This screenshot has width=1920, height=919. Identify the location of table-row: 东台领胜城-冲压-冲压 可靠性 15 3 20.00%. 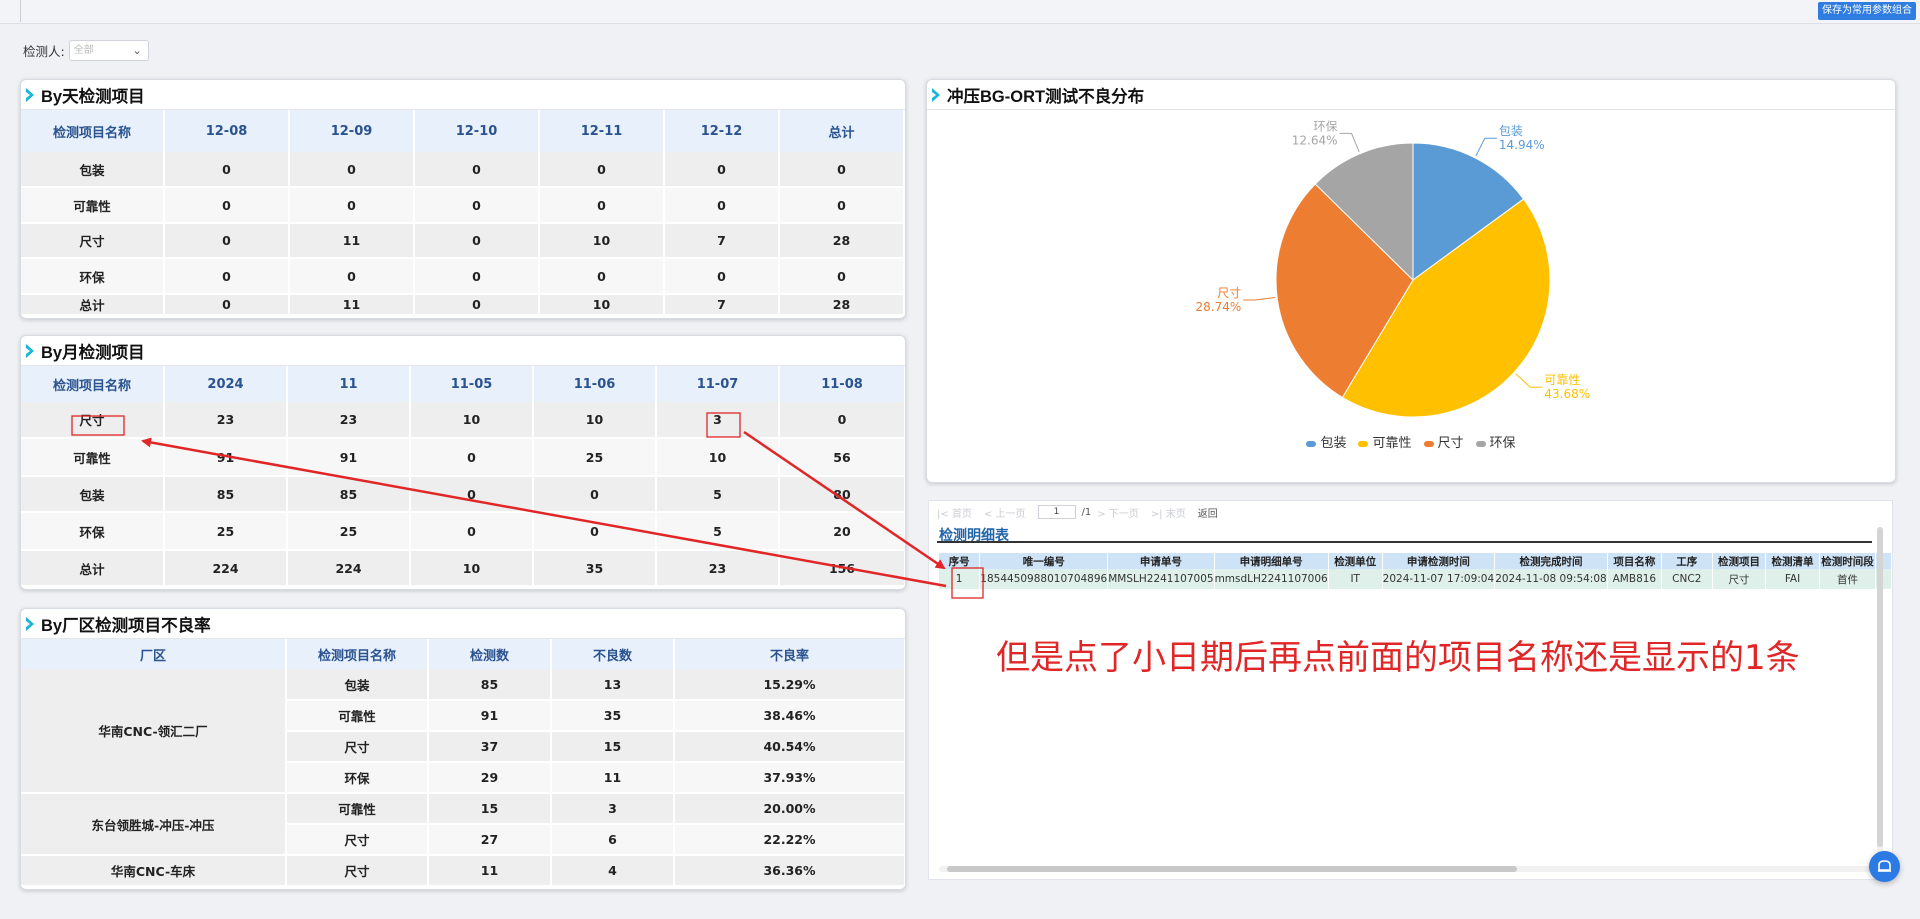
(463, 824).